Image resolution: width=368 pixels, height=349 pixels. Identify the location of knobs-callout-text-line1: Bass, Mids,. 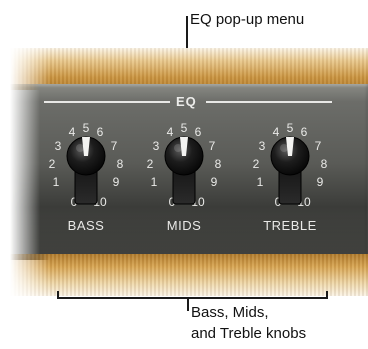
(230, 312).